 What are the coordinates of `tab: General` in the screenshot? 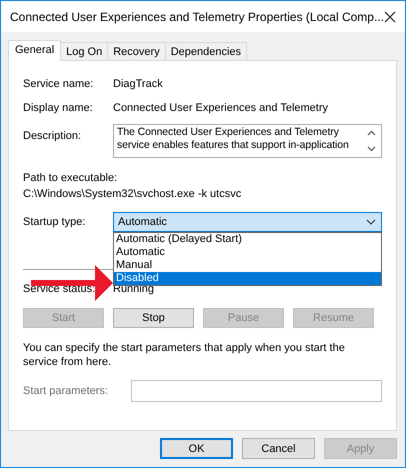 It's located at (35, 50).